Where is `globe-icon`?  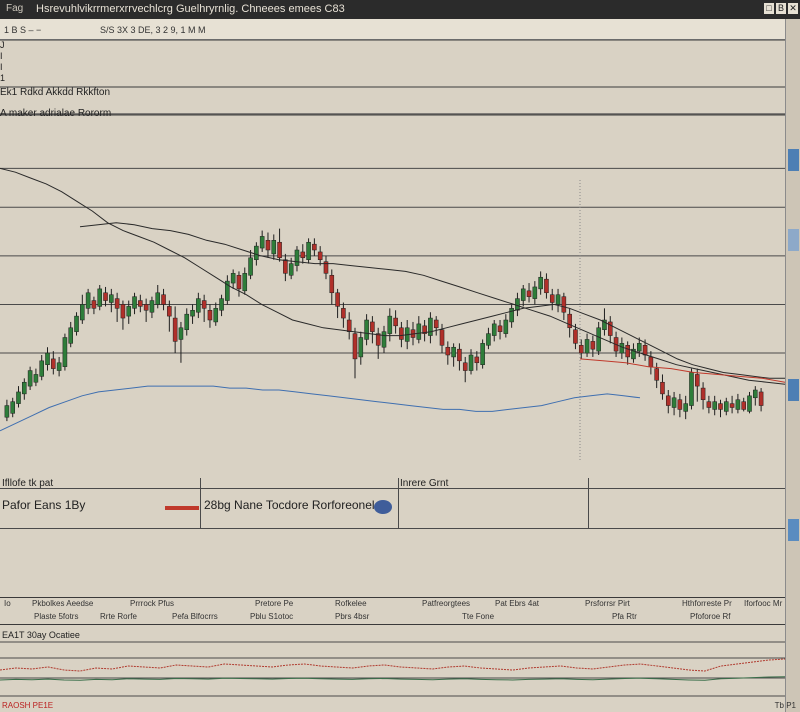 globe-icon is located at coordinates (383, 507).